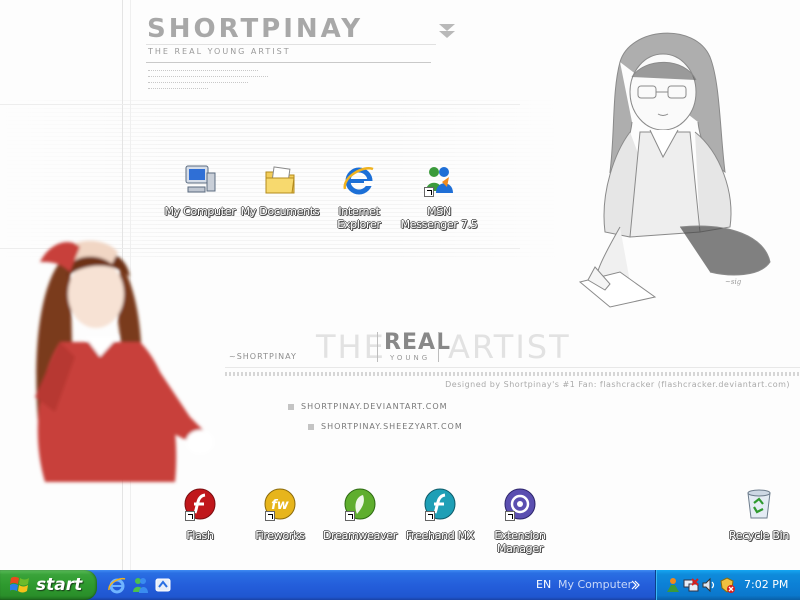 The width and height of the screenshot is (800, 600). Describe the element at coordinates (543, 584) in the screenshot. I see `language-indicator: EN` at that location.